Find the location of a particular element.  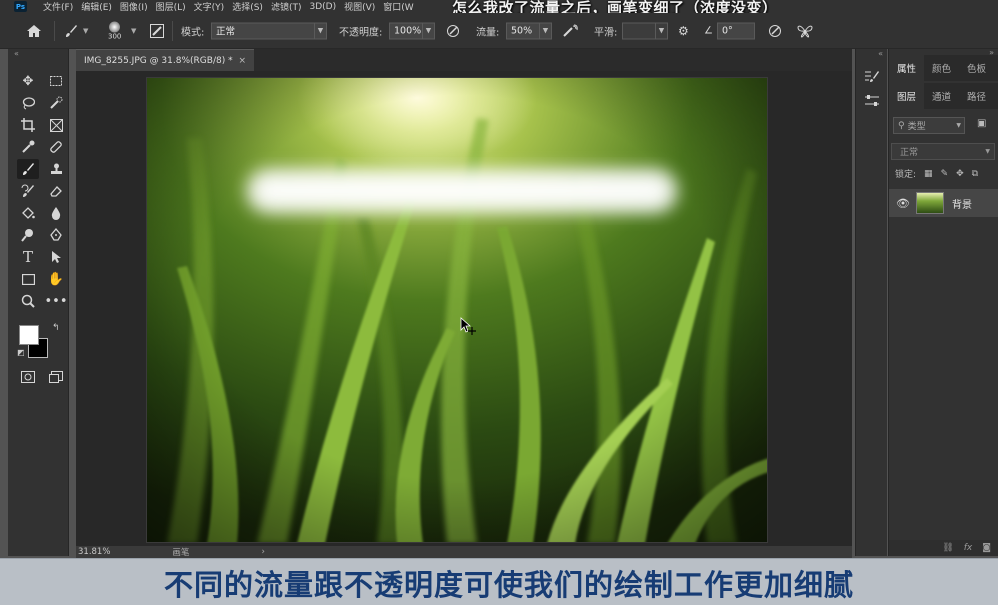

paint-bucket-tool is located at coordinates (28, 213).